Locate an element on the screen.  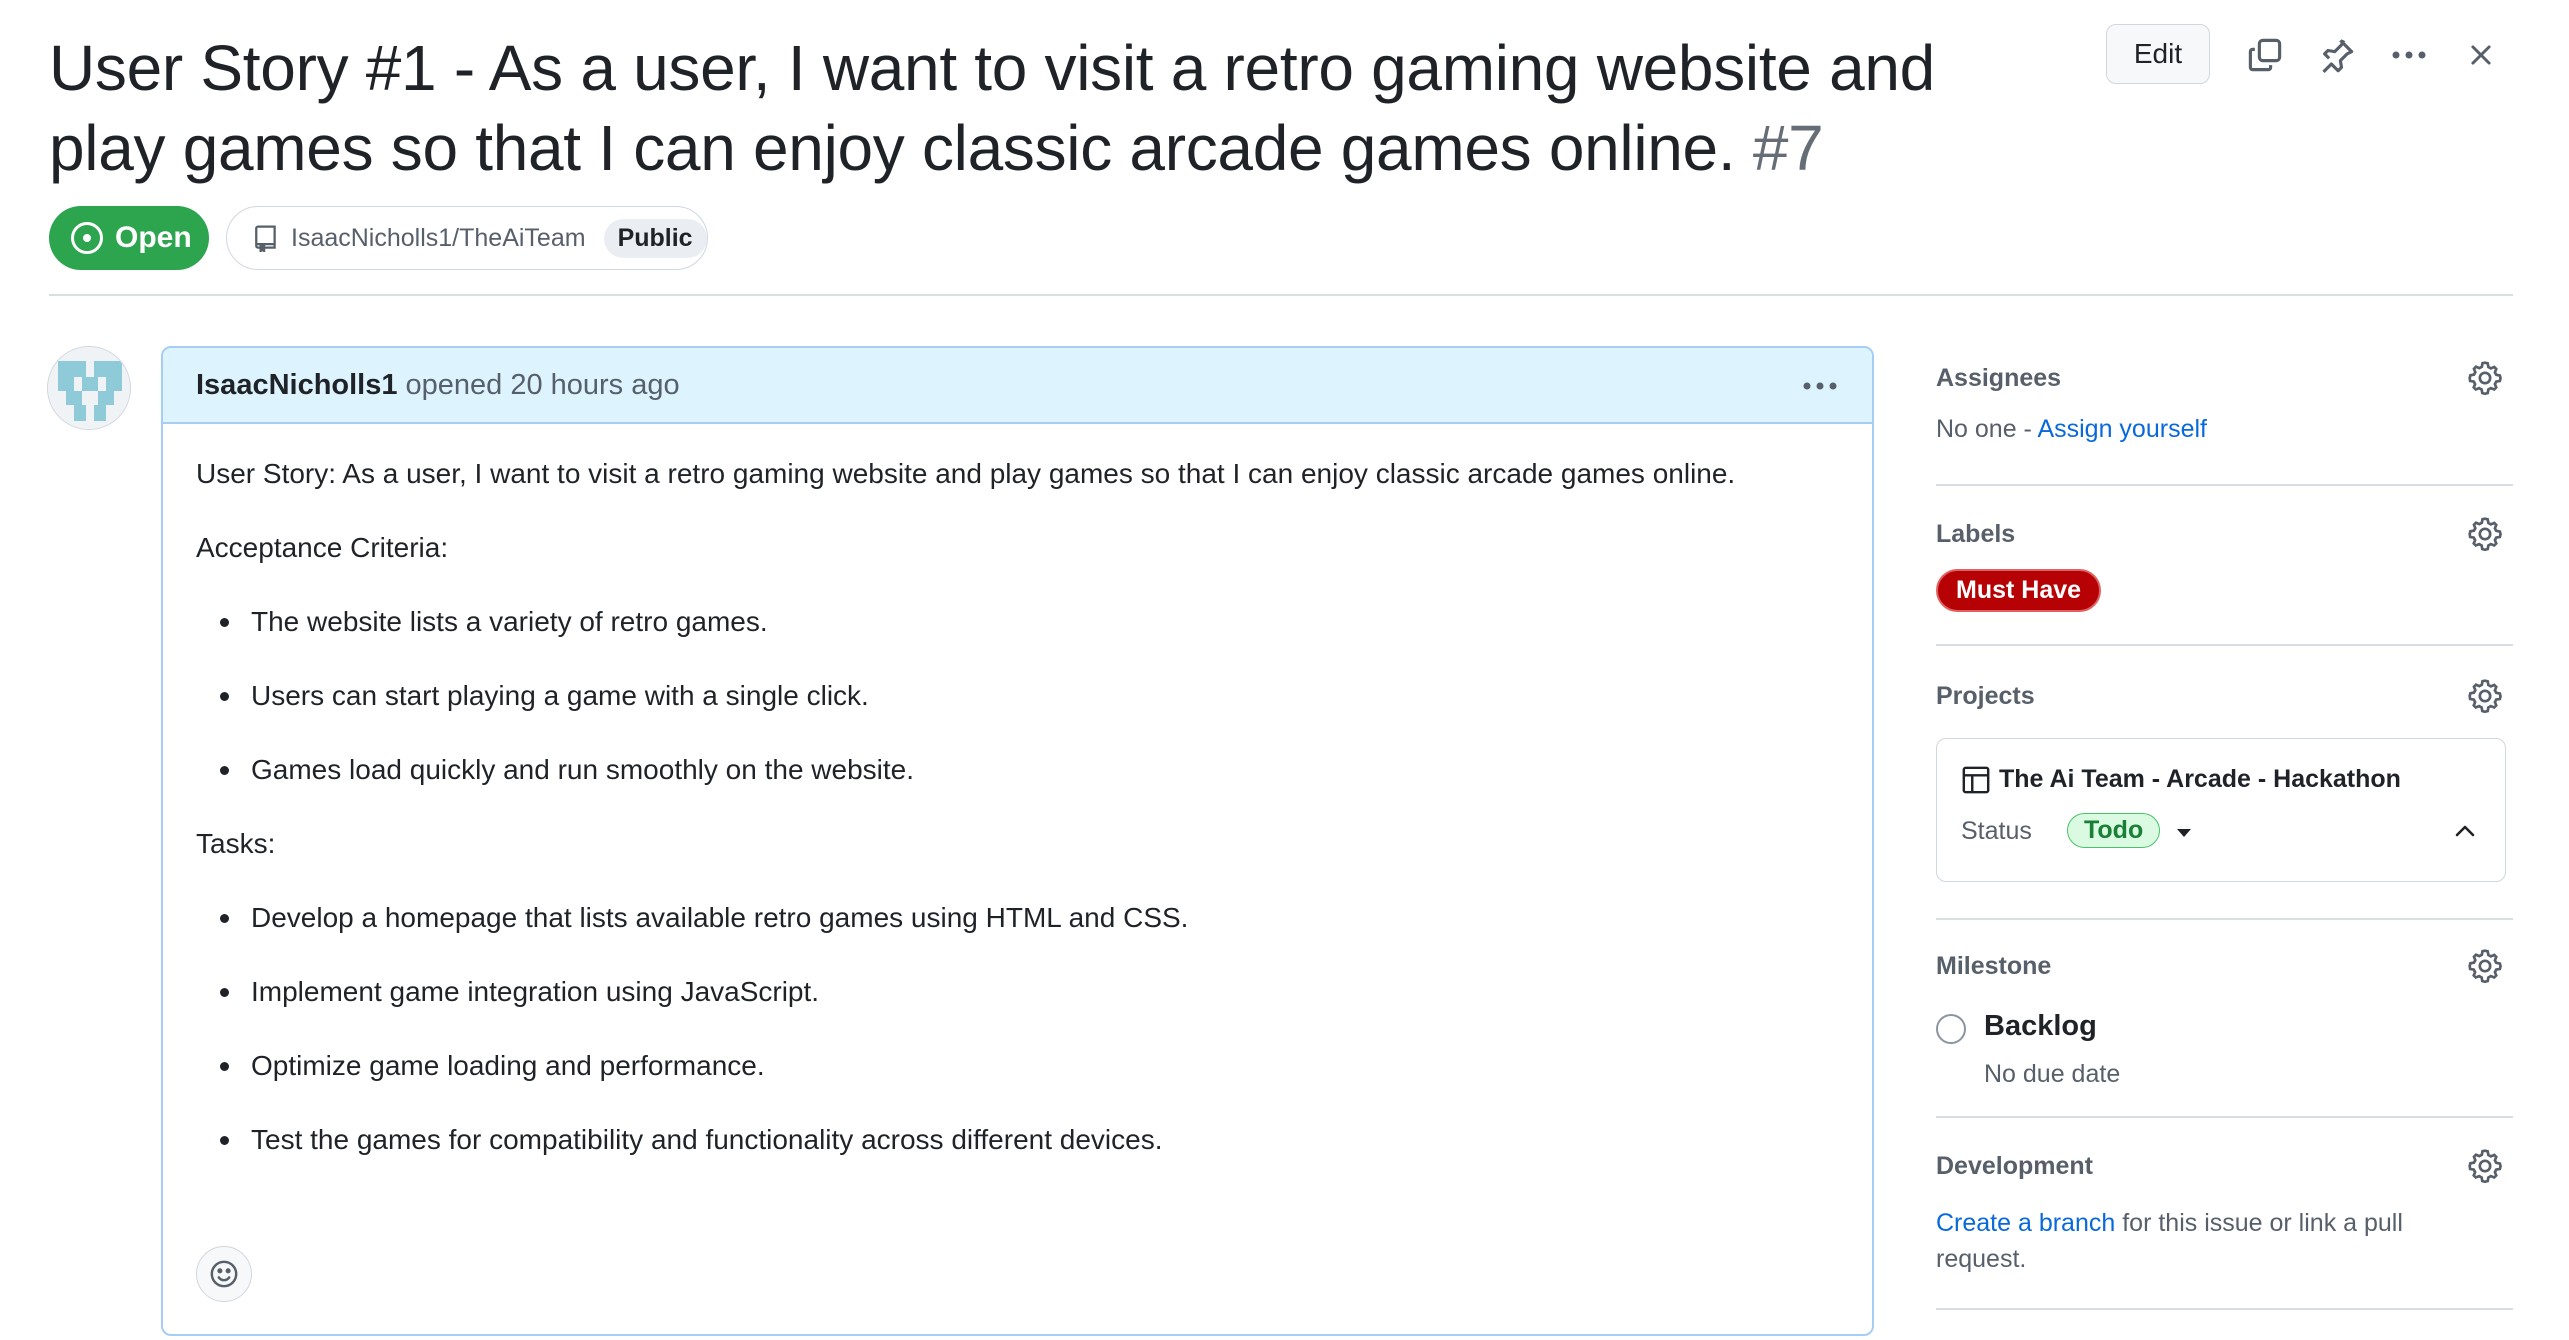
avatar is located at coordinates (89, 388).